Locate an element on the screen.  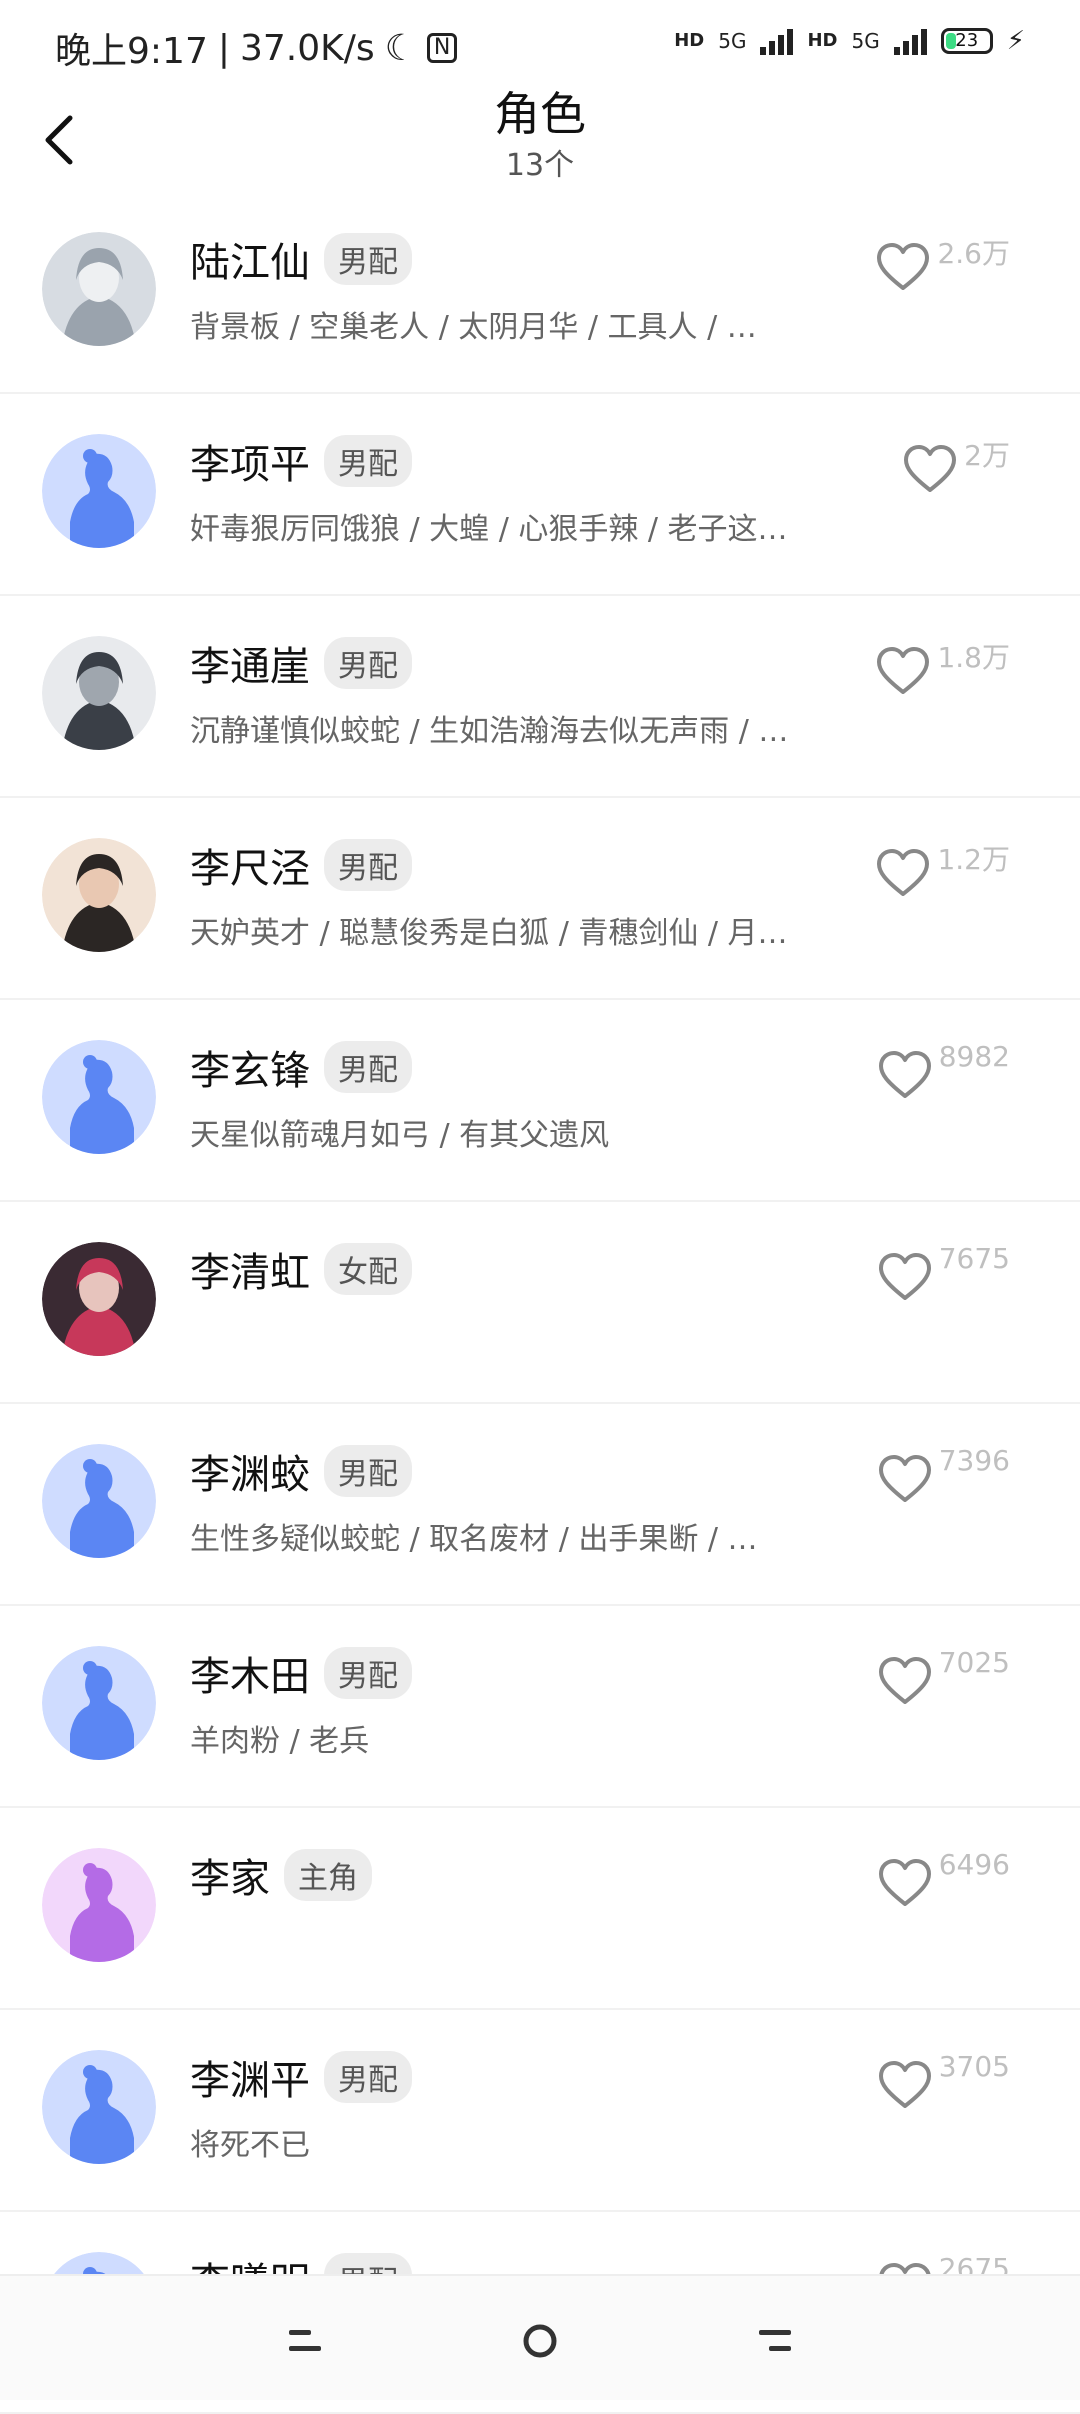
character-name: 李渊蛟 is located at coordinates (250, 1475).